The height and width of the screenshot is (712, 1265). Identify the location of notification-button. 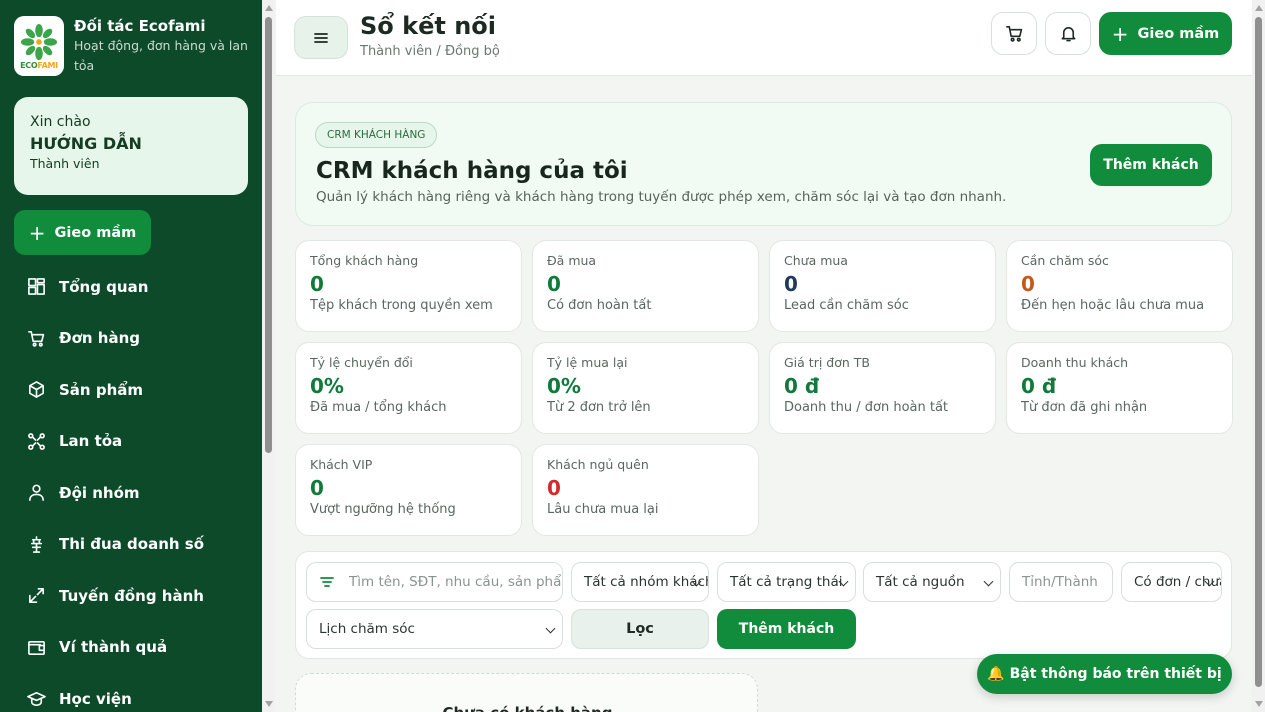
(1068, 33).